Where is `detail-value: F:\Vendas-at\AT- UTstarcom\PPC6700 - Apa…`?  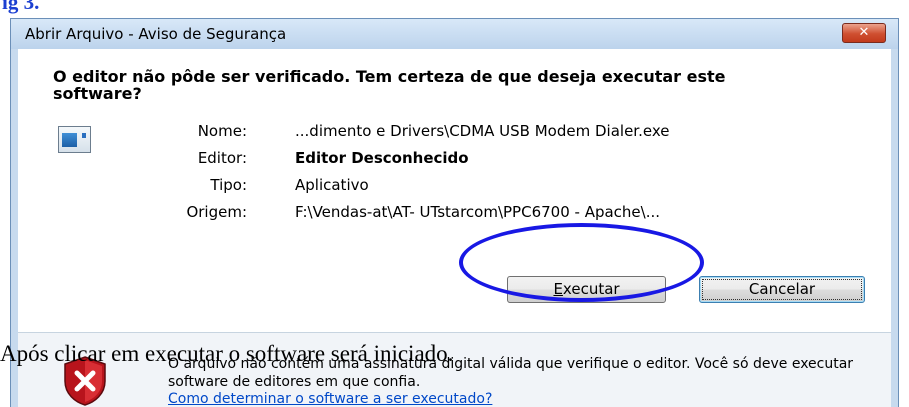 detail-value: F:\Vendas-at\AT- UTstarcom\PPC6700 - Apa… is located at coordinates (478, 212).